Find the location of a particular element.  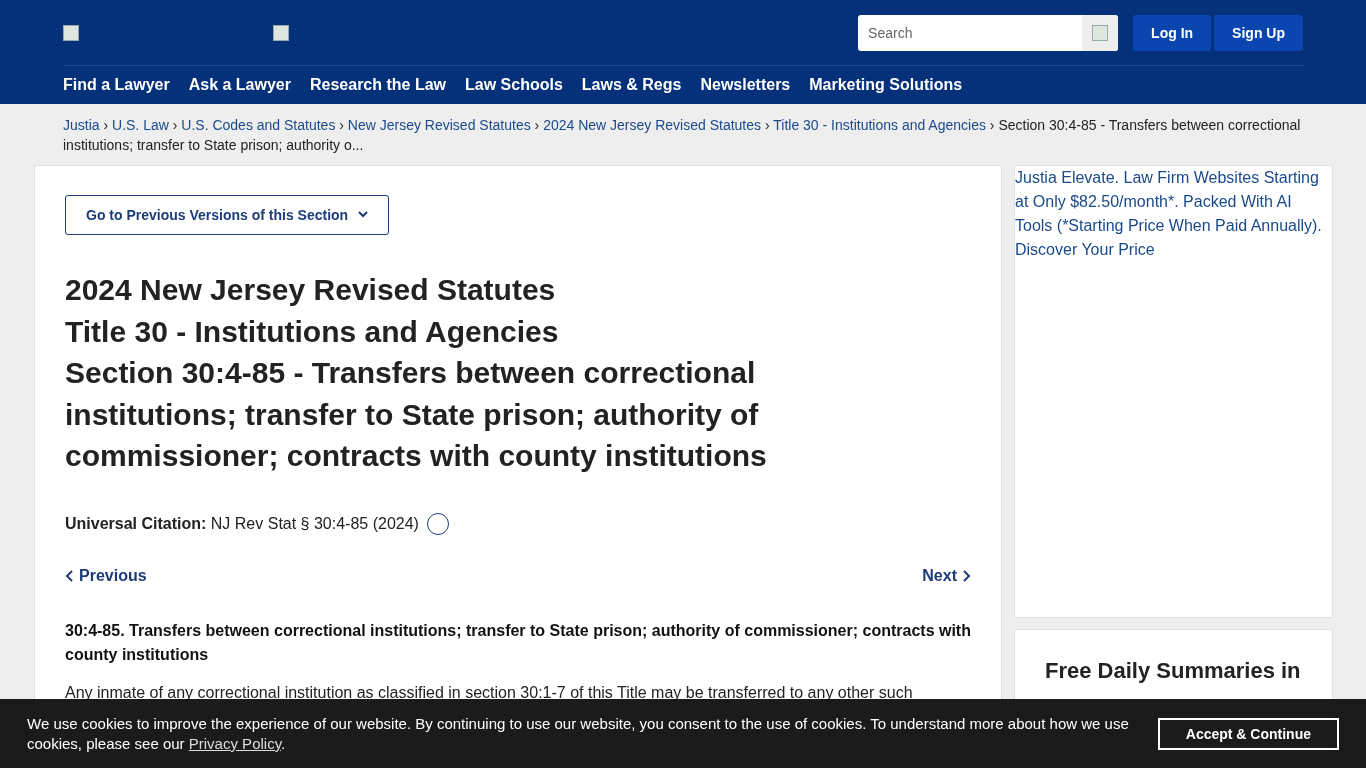

breadcrumb-link: Title 30 - Institutions and Agencies is located at coordinates (879, 125).